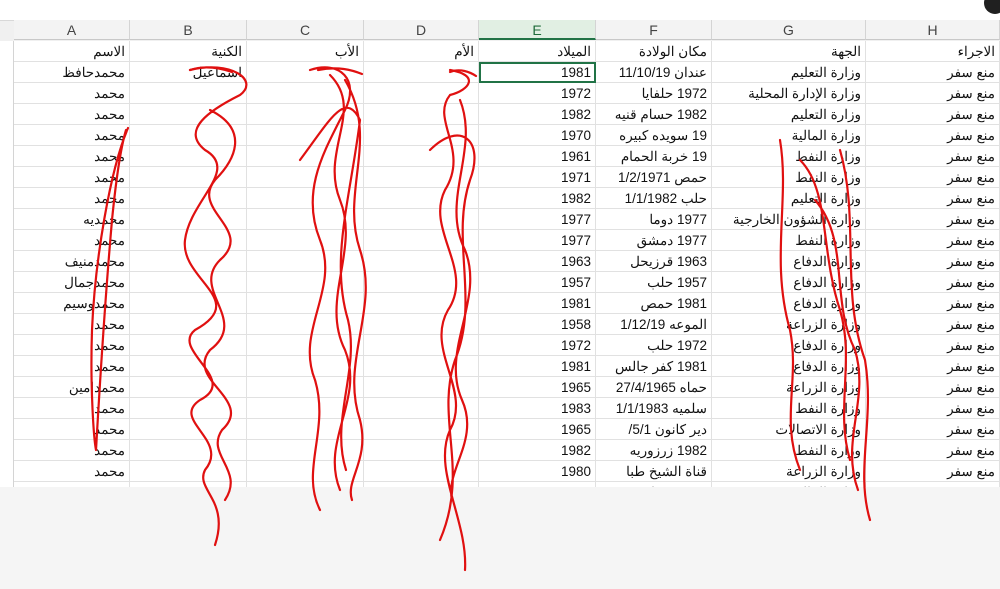 This screenshot has width=1000, height=589. I want to click on header-cell-d: الأم, so click(421, 51).